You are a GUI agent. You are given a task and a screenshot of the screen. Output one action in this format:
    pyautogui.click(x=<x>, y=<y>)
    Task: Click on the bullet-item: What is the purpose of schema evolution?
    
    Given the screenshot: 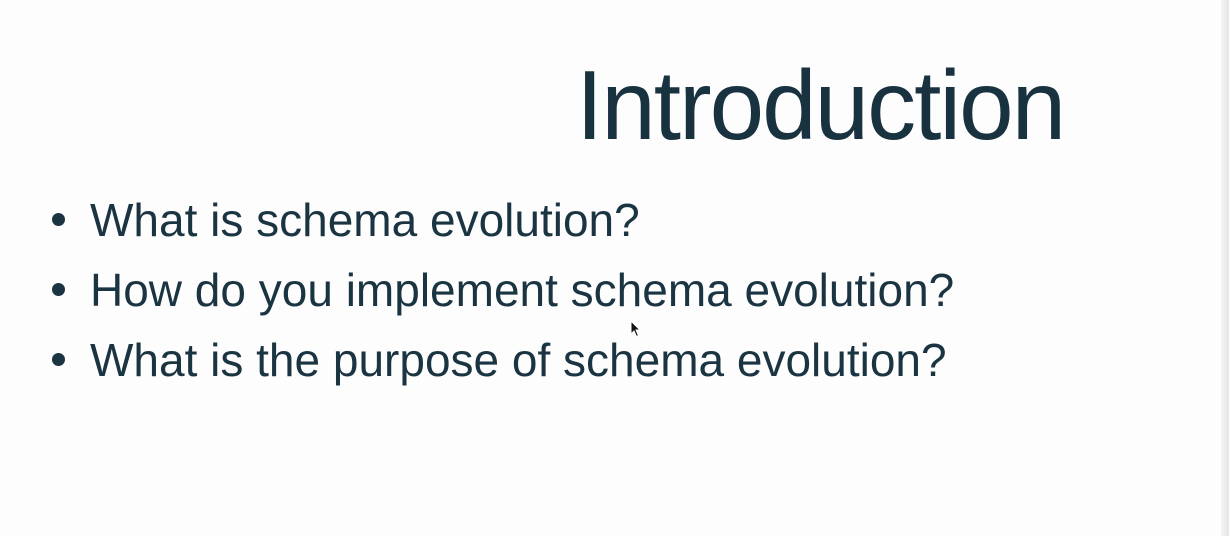 What is the action you would take?
    pyautogui.click(x=502, y=366)
    